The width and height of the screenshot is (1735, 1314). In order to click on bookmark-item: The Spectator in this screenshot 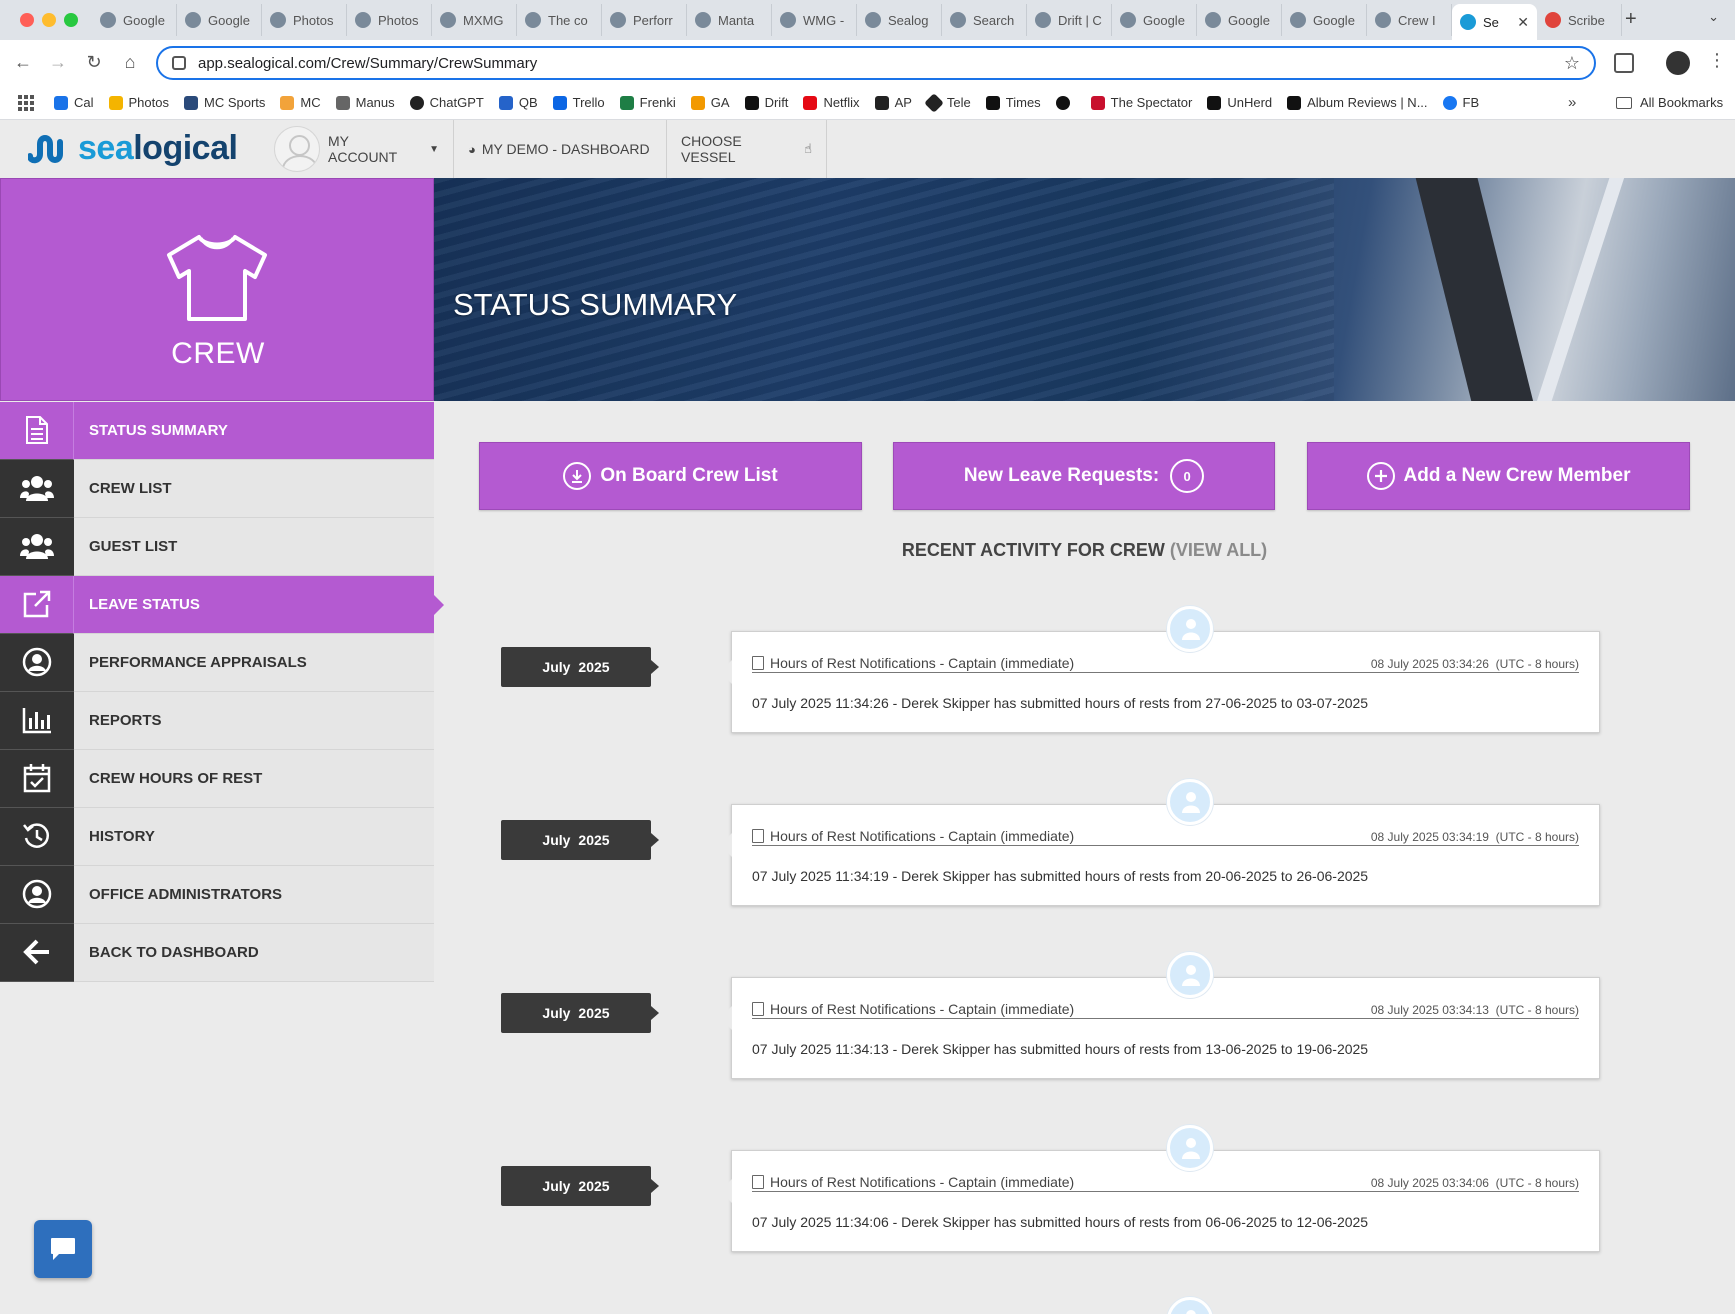, I will do `click(1141, 102)`.